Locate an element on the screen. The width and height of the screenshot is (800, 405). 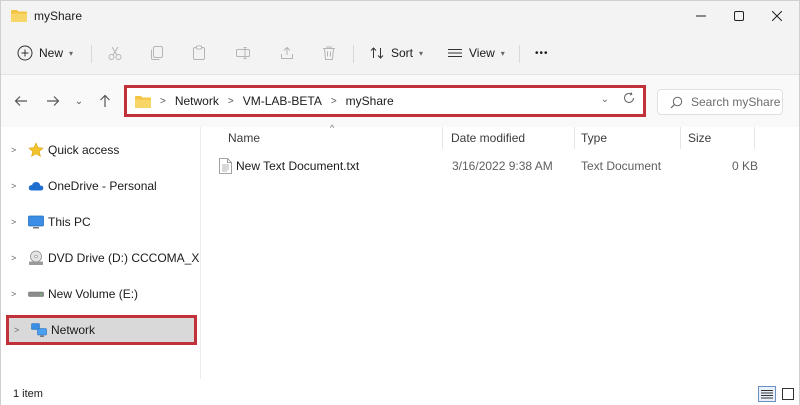
search-icon is located at coordinates (676, 102).